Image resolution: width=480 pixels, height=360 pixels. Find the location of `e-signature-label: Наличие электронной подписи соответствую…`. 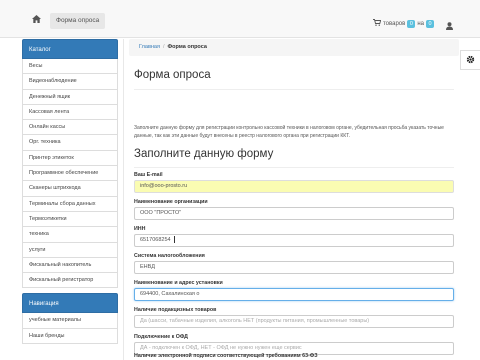

e-signature-label: Наличие электронной подписи соответствую… is located at coordinates (226, 356).